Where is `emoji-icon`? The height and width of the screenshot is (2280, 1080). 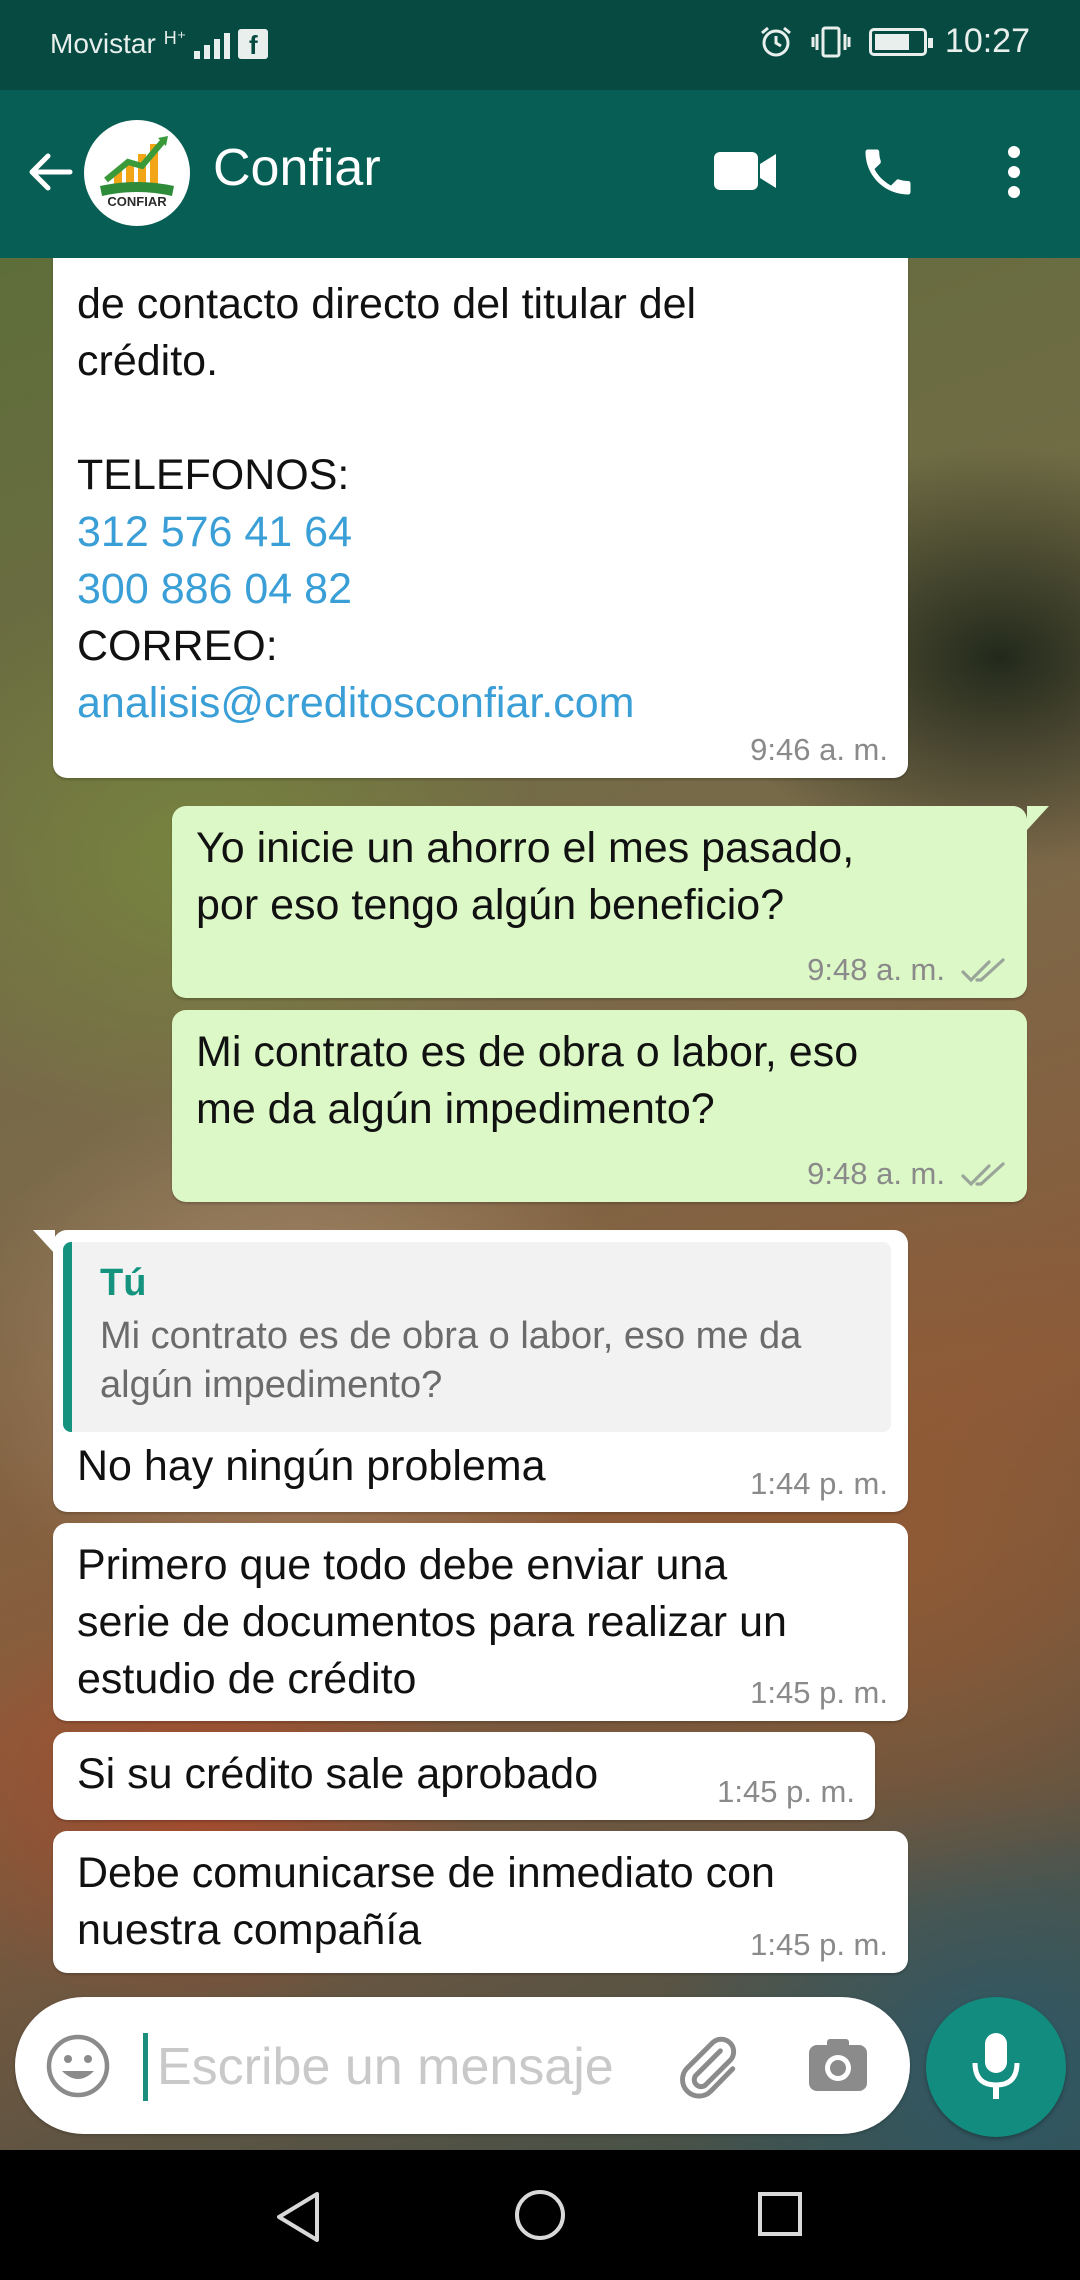 emoji-icon is located at coordinates (78, 2066).